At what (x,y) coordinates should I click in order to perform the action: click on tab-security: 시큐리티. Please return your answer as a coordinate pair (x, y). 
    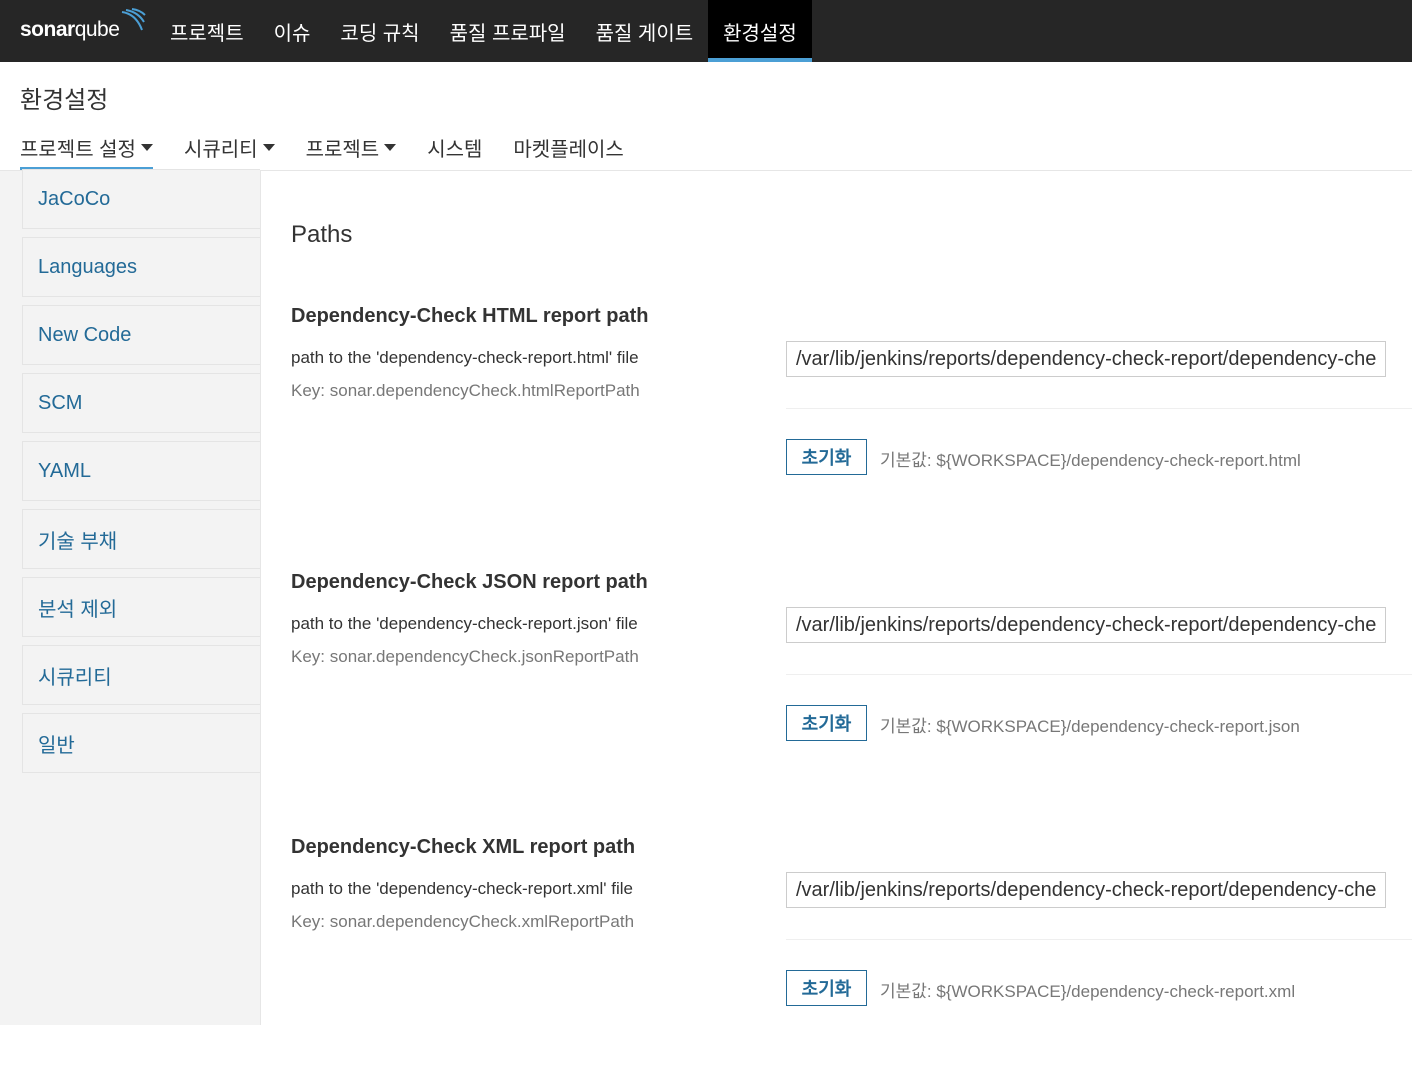
    Looking at the image, I should click on (229, 151).